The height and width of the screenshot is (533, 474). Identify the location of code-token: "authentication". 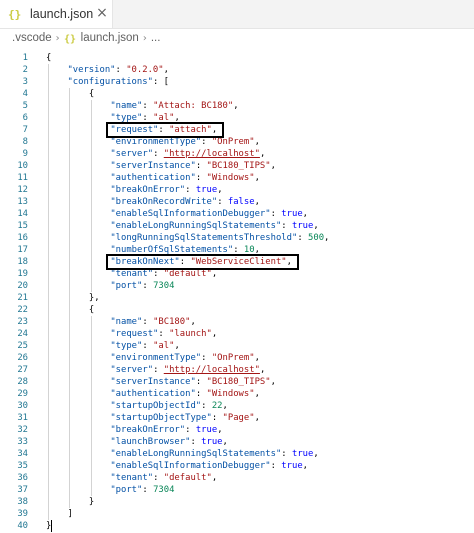
(153, 394).